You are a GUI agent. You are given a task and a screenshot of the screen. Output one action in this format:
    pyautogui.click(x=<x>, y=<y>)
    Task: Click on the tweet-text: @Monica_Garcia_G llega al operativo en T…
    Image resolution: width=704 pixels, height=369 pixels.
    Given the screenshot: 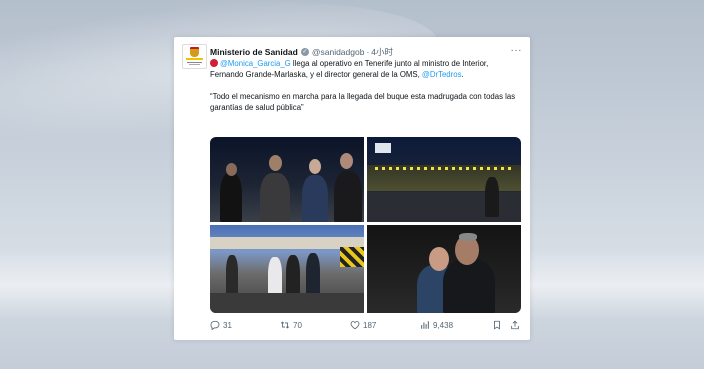 What is the action you would take?
    pyautogui.click(x=366, y=85)
    